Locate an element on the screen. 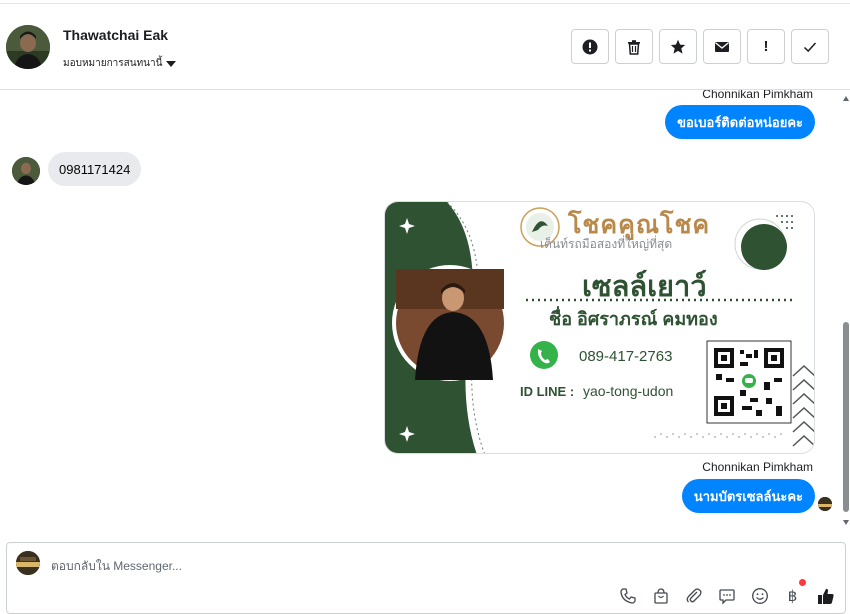 The height and width of the screenshot is (614, 850). scroll-up-arrow-icon is located at coordinates (846, 98).